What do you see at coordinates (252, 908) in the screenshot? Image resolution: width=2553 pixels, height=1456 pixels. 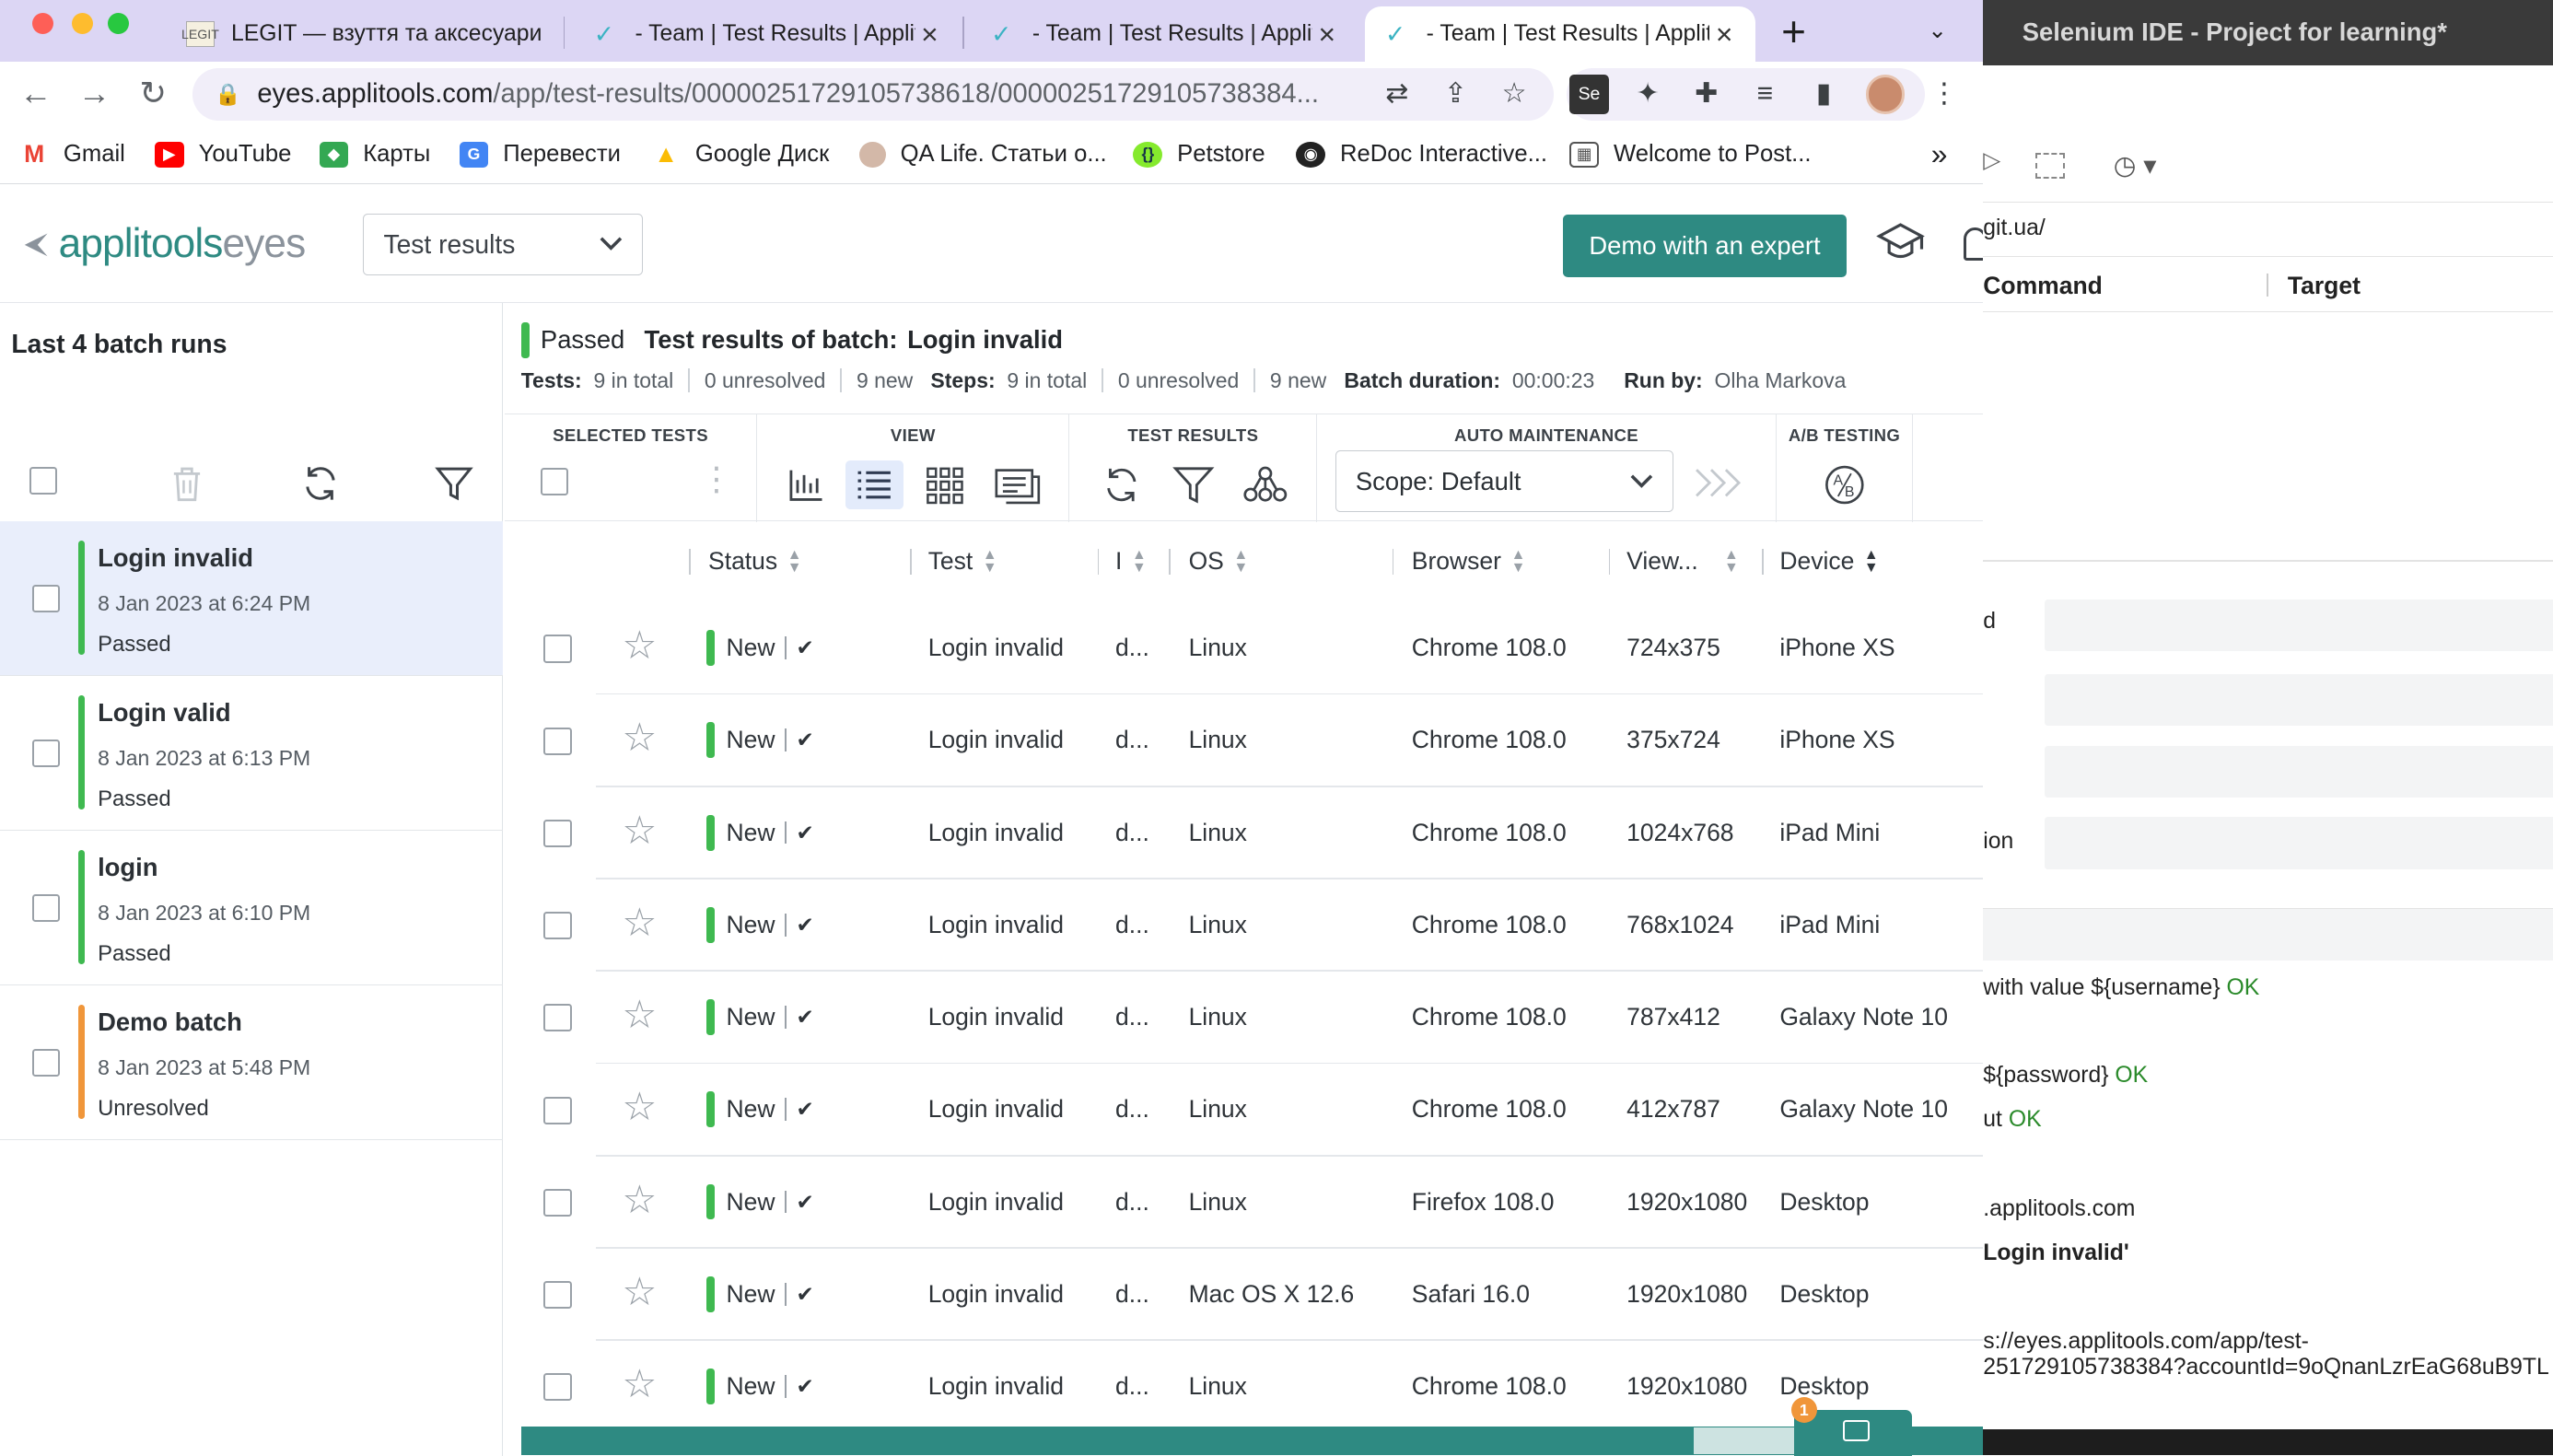 I see `batch-item: login 8 Jan 2023 at 6:10 PM Passed` at bounding box center [252, 908].